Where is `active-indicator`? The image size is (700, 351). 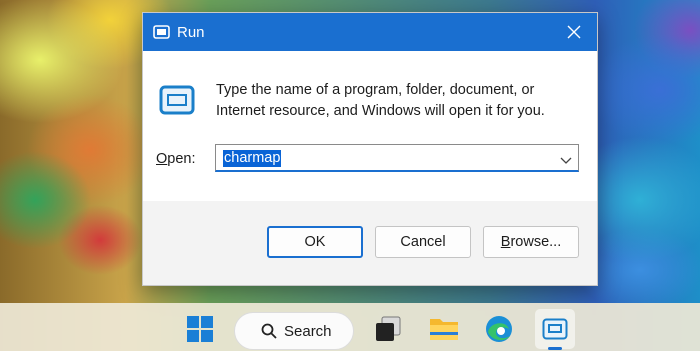 active-indicator is located at coordinates (555, 348).